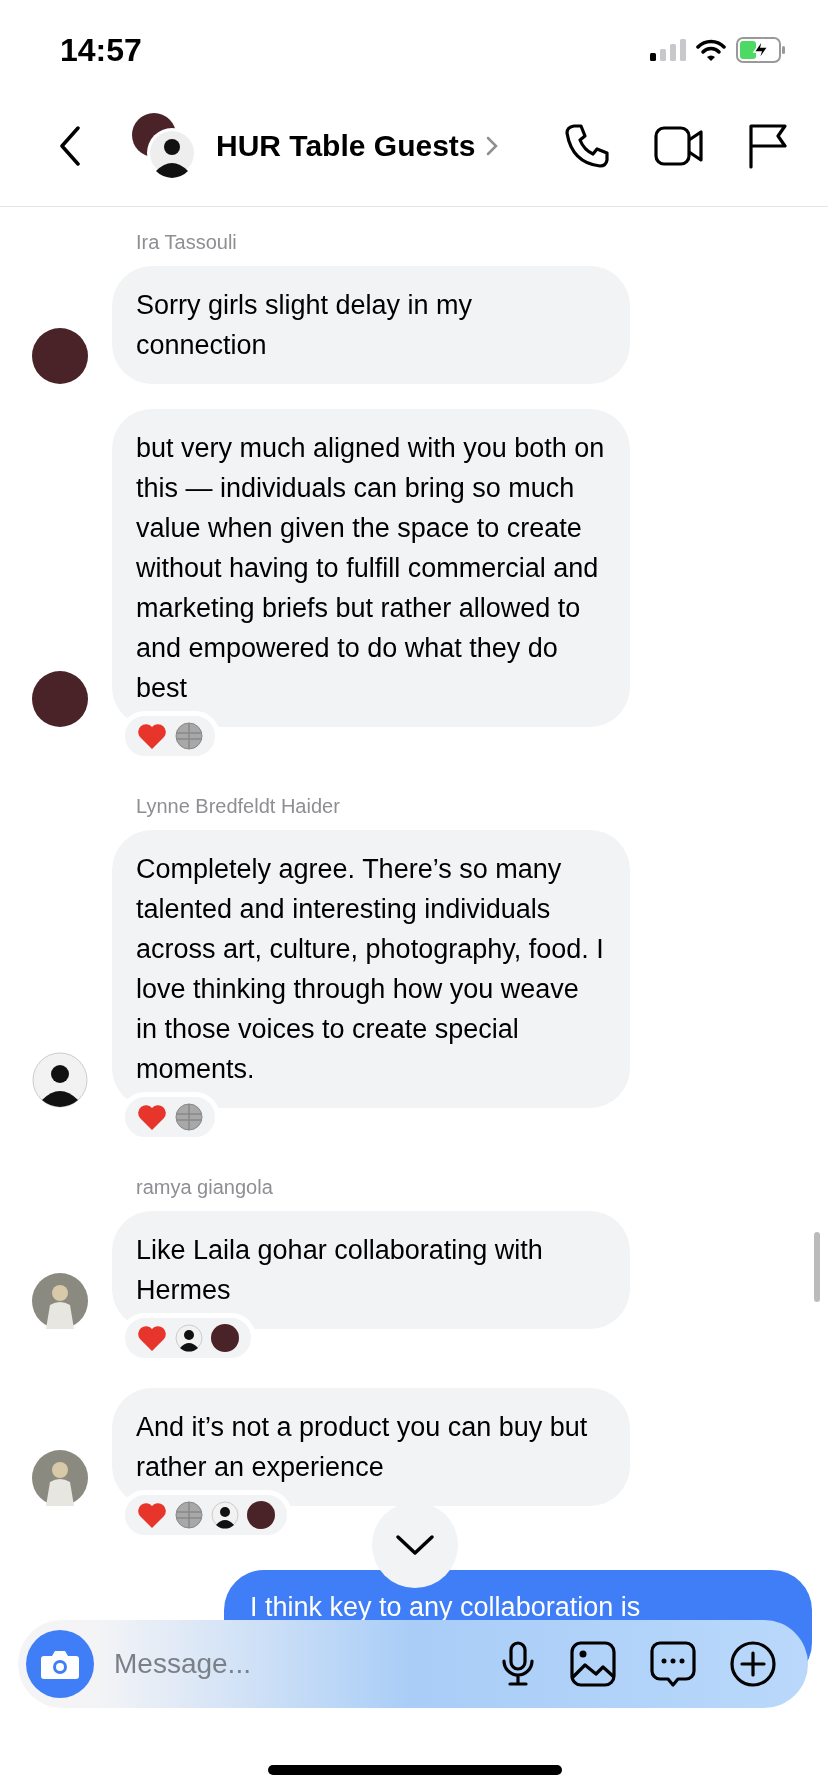 The height and width of the screenshot is (1792, 828). Describe the element at coordinates (761, 50) in the screenshot. I see `battery-charging-icon` at that location.